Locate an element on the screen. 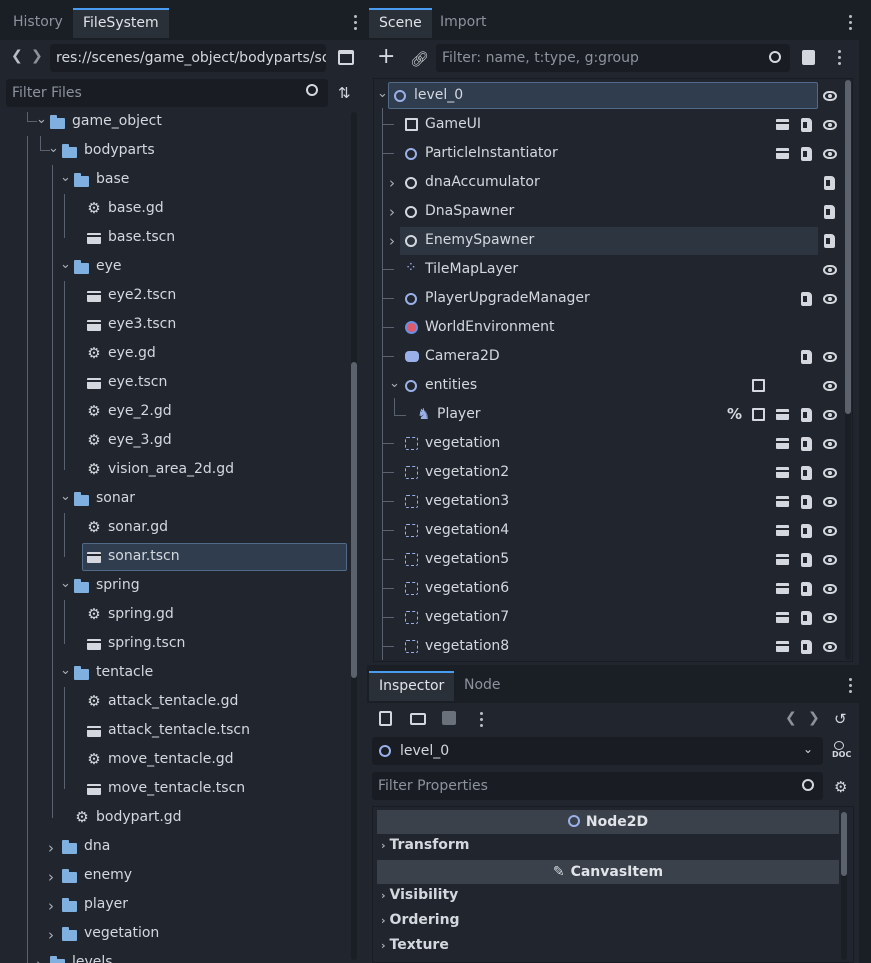 This screenshot has width=871, height=963. object-history-icon: ↺ is located at coordinates (840, 719).